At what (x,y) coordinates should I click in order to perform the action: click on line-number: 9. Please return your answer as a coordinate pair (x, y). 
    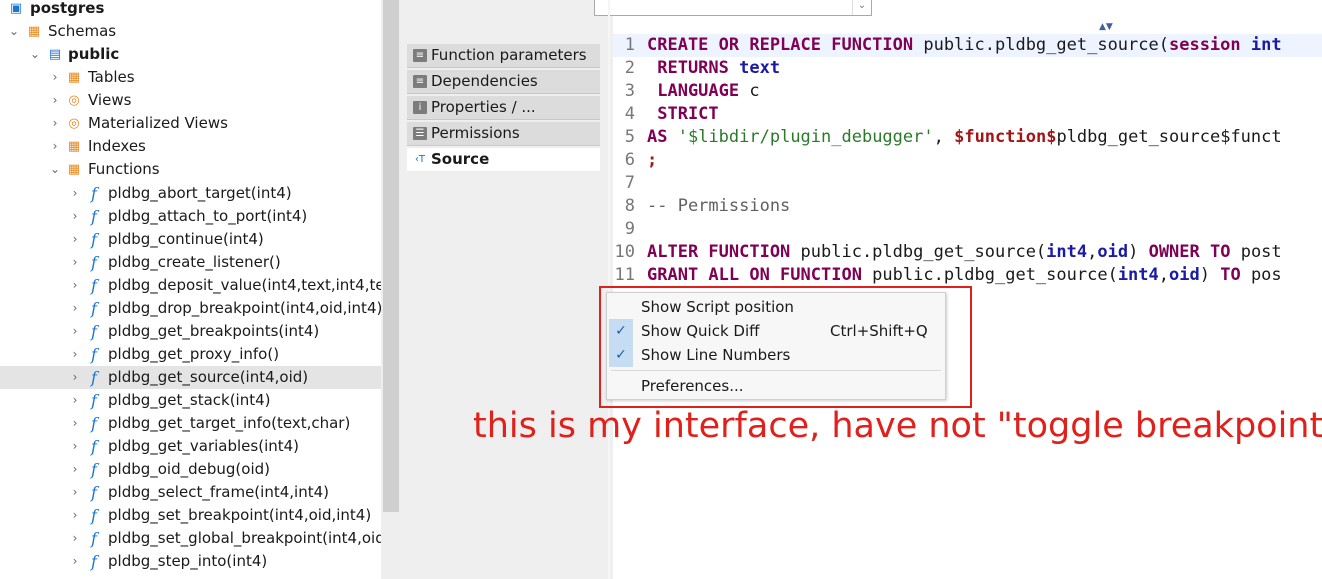
    Looking at the image, I should click on (629, 229).